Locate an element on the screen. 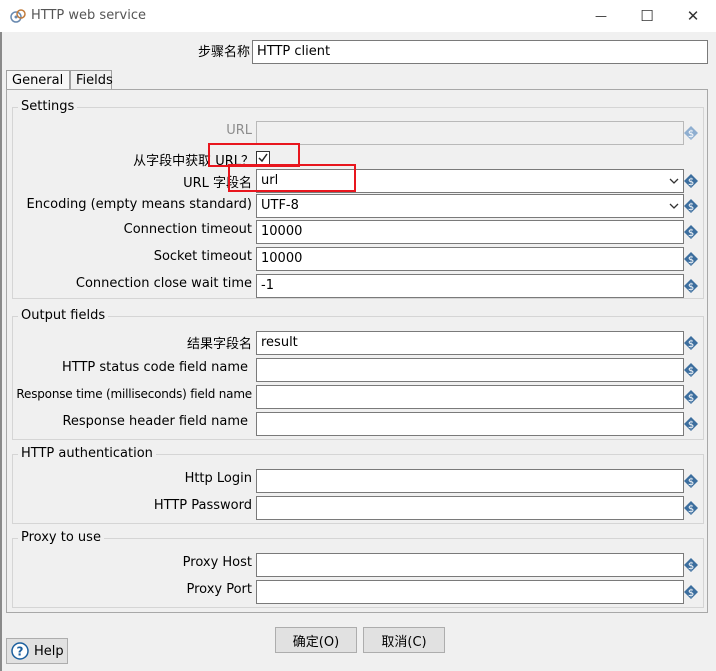 Image resolution: width=716 pixels, height=671 pixels. close-button: ✕ is located at coordinates (693, 16).